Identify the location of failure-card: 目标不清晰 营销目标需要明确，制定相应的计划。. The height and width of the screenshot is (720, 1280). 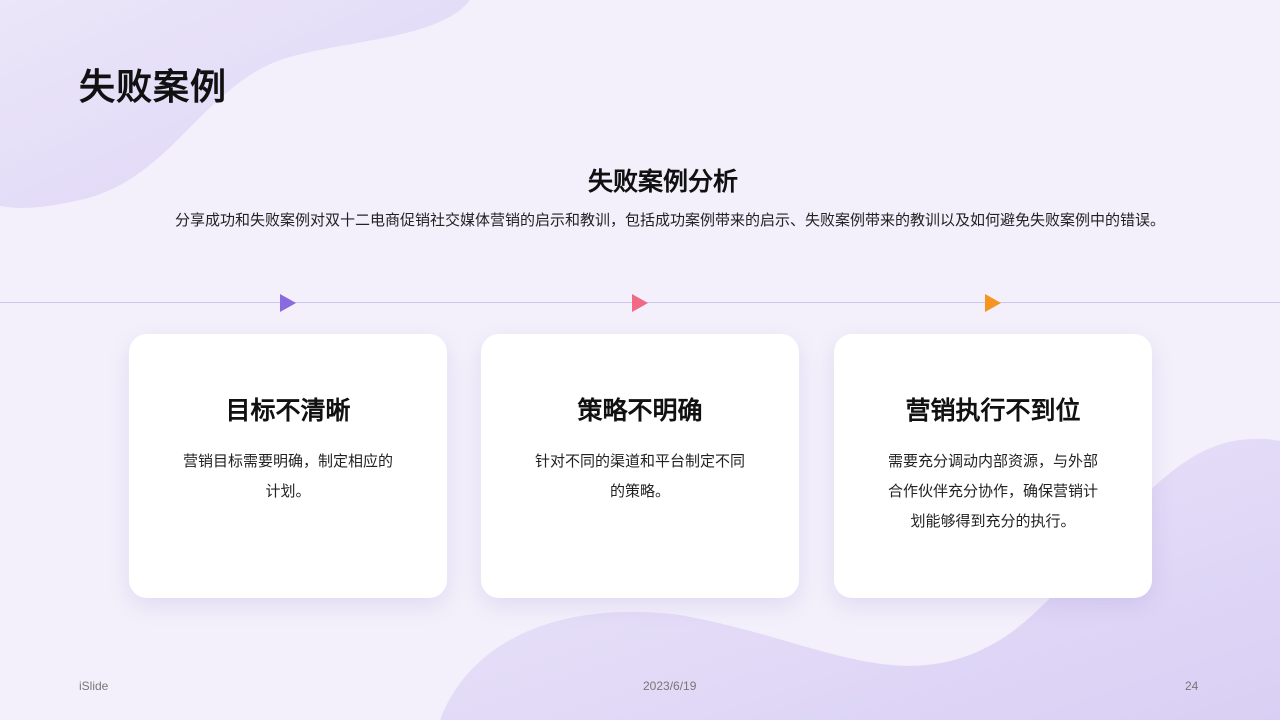
(288, 466).